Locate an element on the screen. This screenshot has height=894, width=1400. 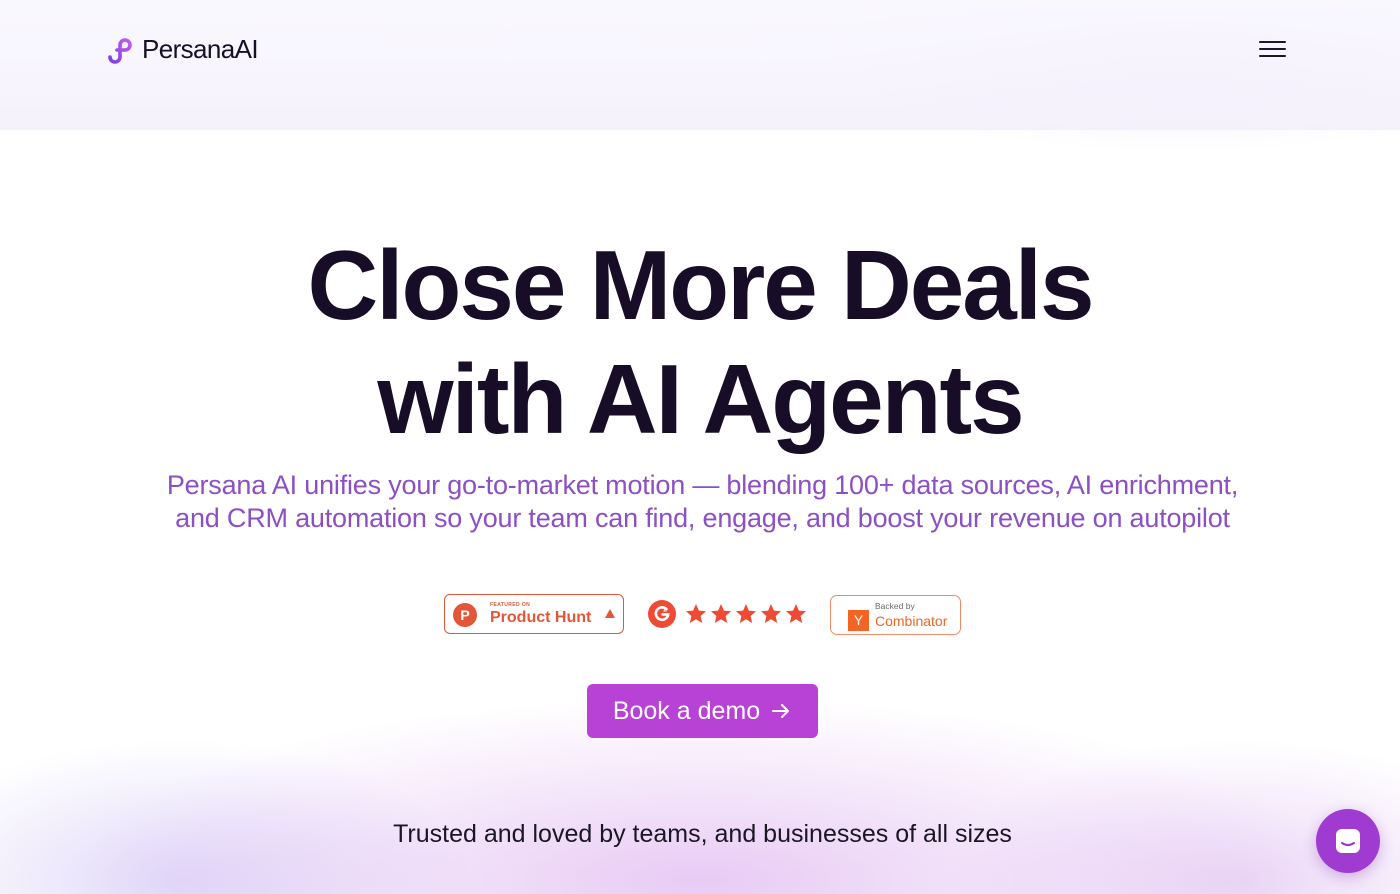
g2-rating-badge: 2 is located at coordinates (728, 614).